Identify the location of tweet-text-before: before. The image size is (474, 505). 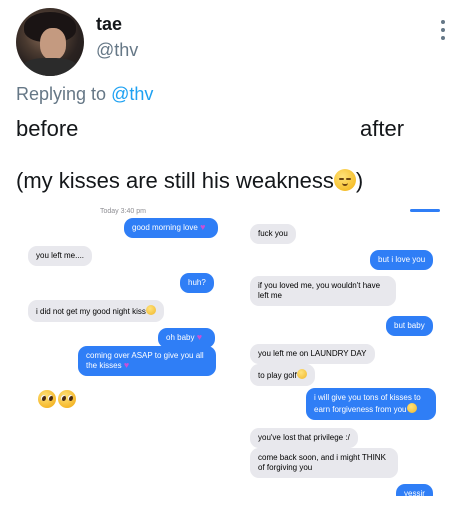
(47, 128).